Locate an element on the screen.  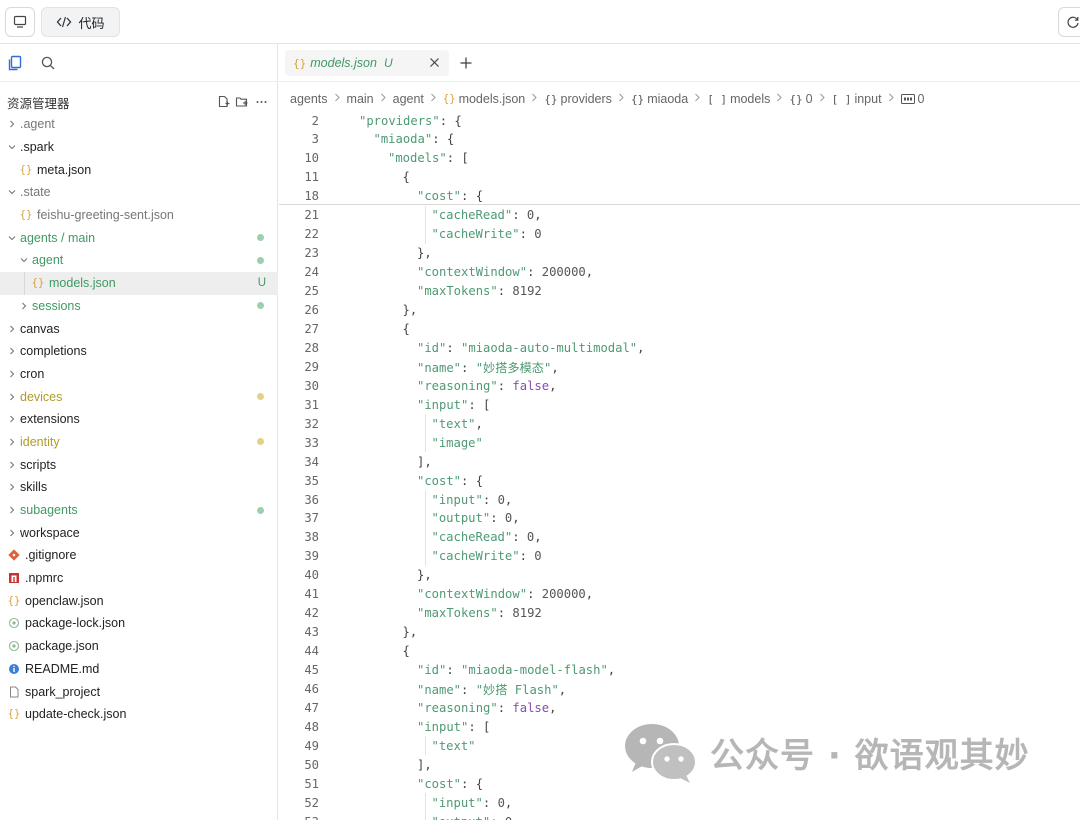
layout-toggle-button is located at coordinates (20, 22).